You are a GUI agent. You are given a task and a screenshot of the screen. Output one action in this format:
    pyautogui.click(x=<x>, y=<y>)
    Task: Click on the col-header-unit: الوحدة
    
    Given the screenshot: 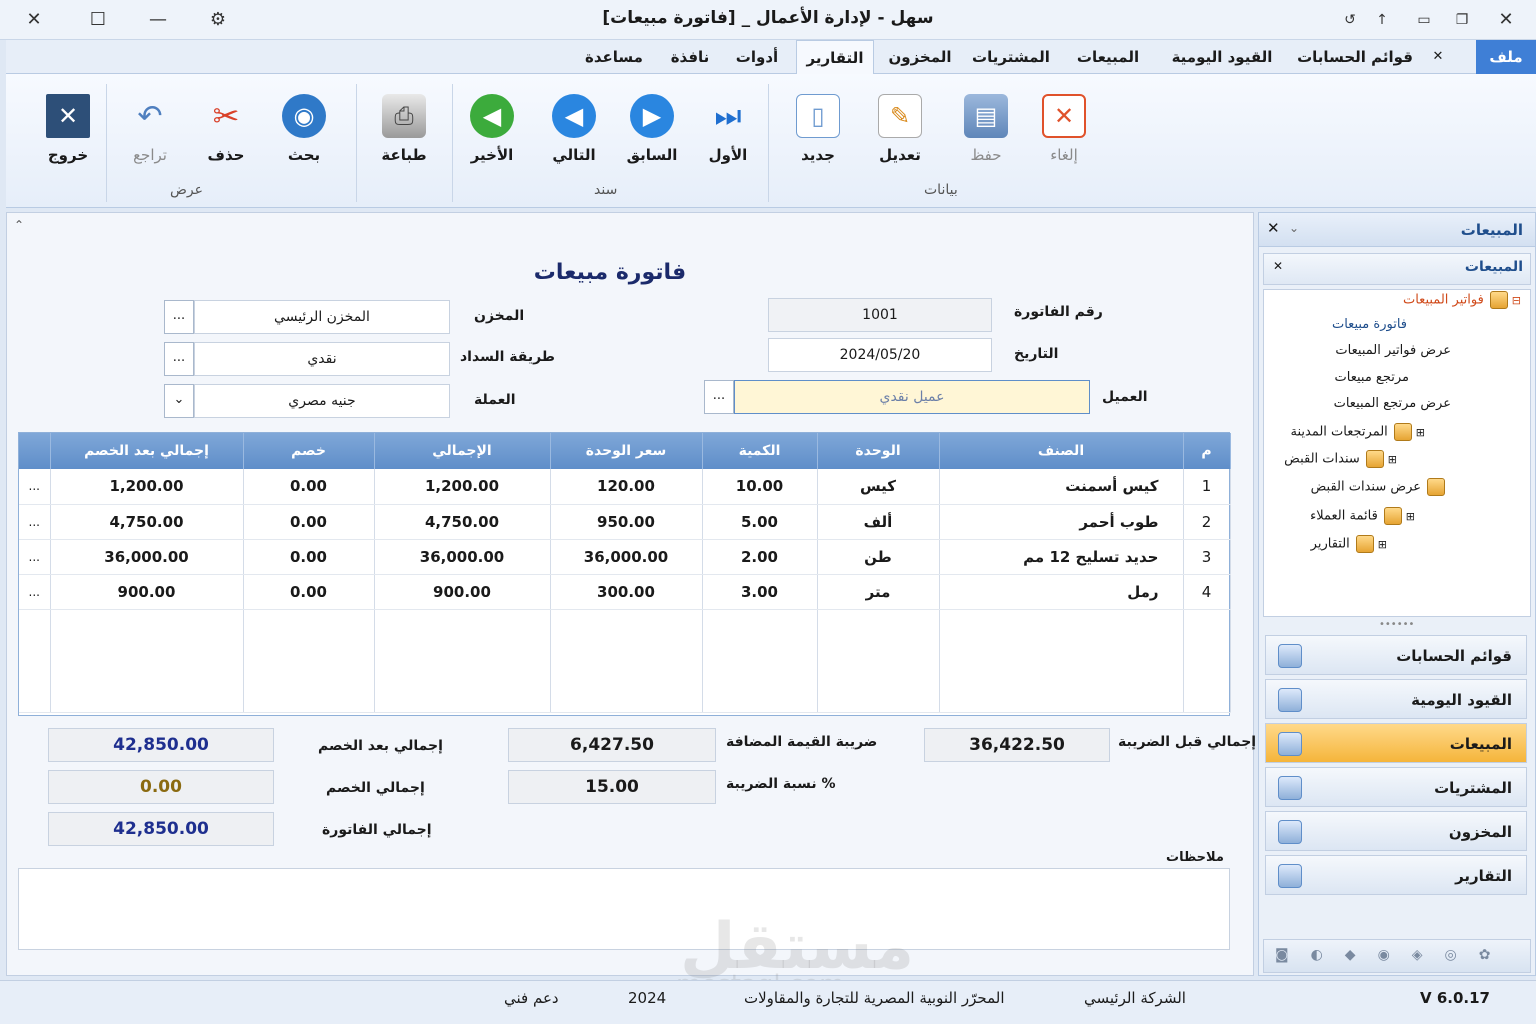 What is the action you would take?
    pyautogui.click(x=878, y=451)
    